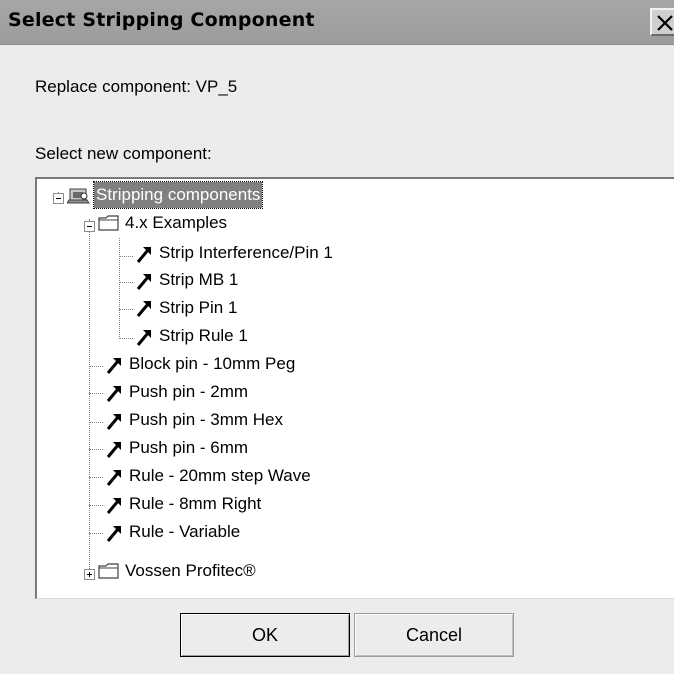  What do you see at coordinates (161, 20) in the screenshot?
I see `window-title: Select Stripping Component` at bounding box center [161, 20].